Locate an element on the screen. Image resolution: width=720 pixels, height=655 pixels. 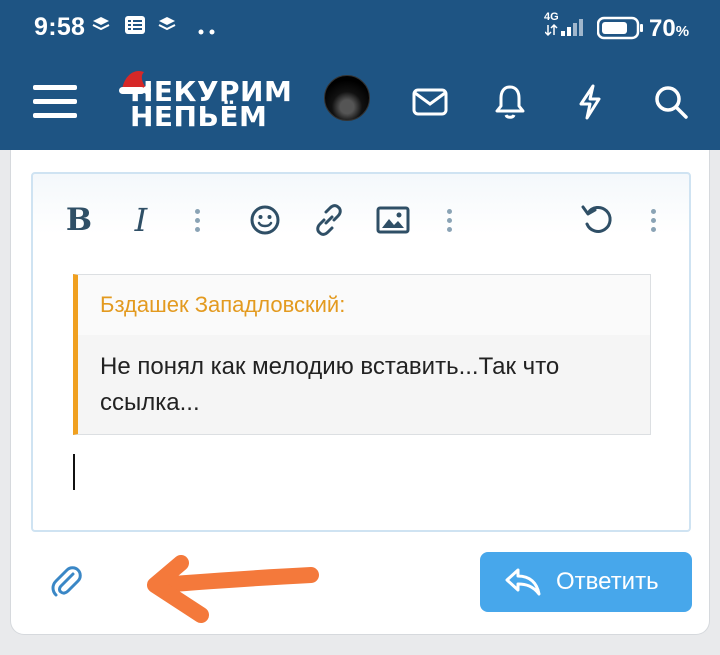
battery-percent: 70% is located at coordinates (669, 28).